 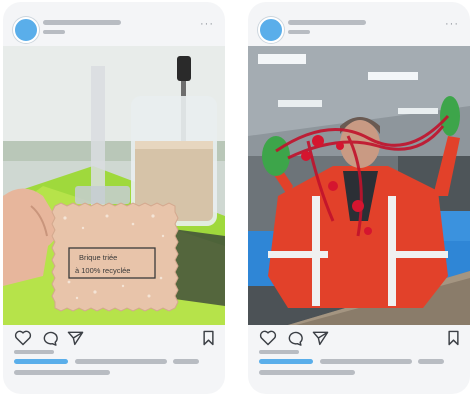 I want to click on stamp-text-line1: Brique triée, so click(x=98, y=257).